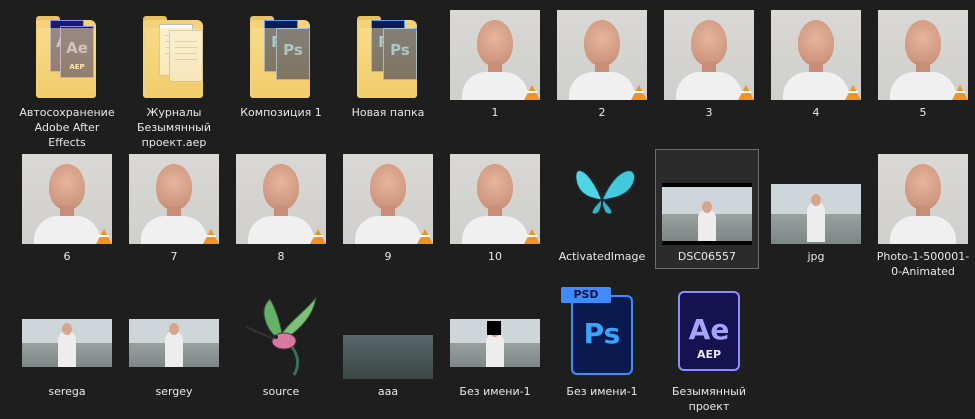 The width and height of the screenshot is (975, 419). What do you see at coordinates (174, 55) in the screenshot?
I see `folder-documents-icon` at bounding box center [174, 55].